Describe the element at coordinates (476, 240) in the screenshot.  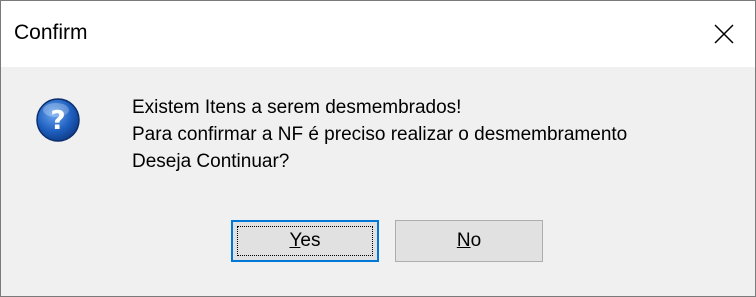
I see `no-label-rest: o` at that location.